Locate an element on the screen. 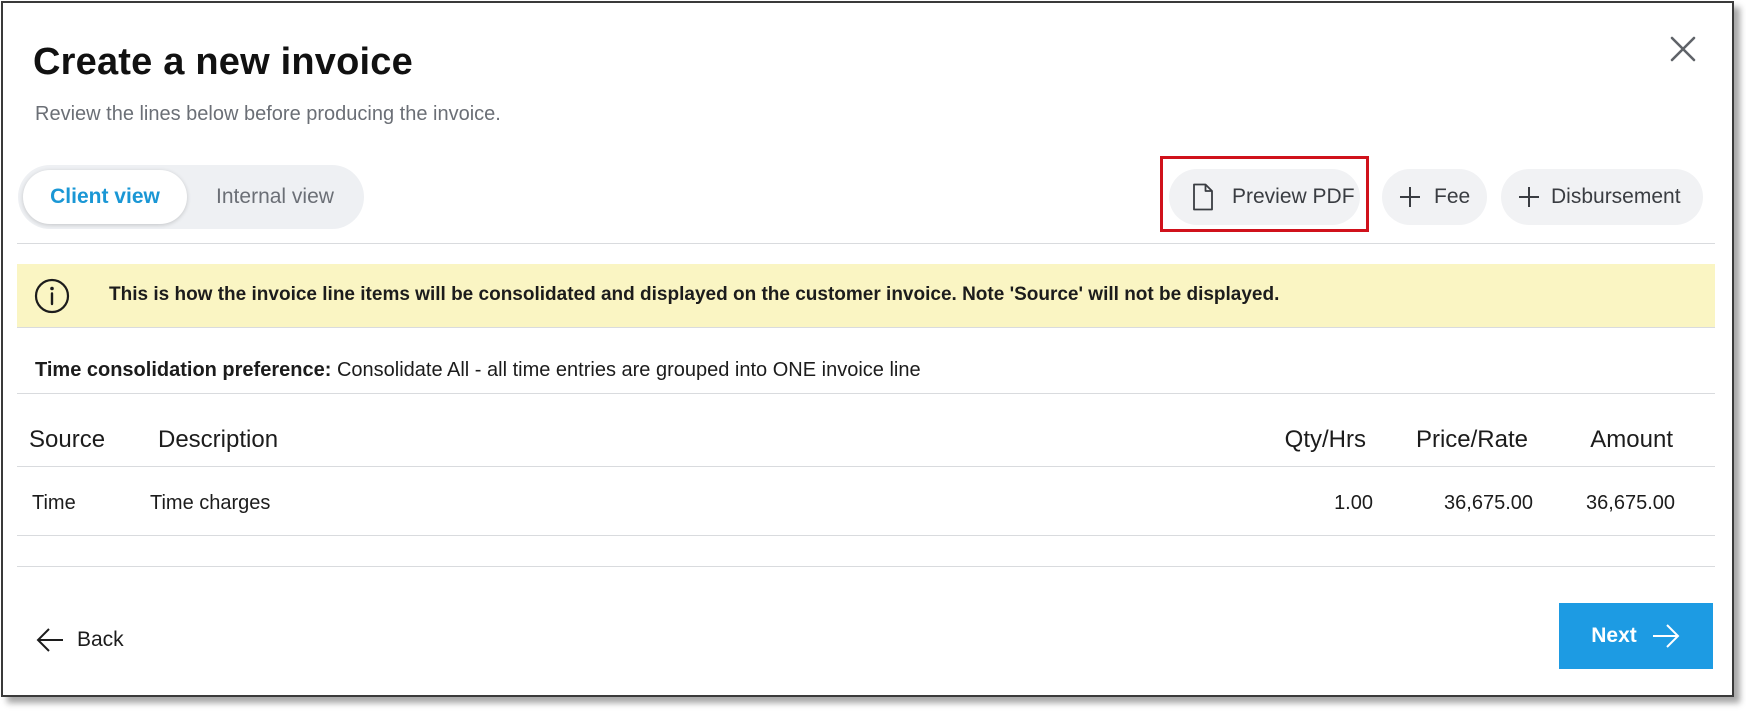 The image size is (1746, 714). add-fee-button: Fee is located at coordinates (1434, 197).